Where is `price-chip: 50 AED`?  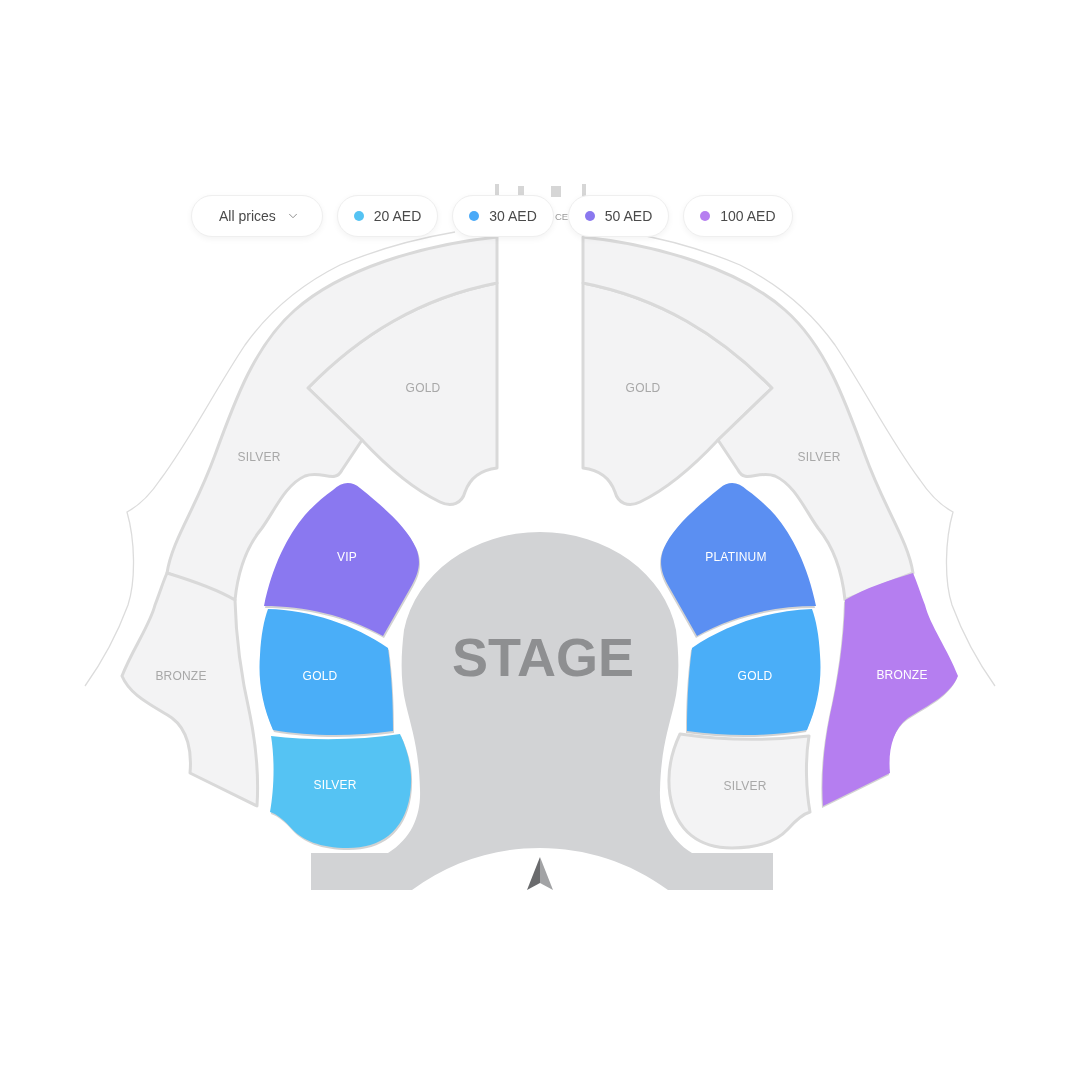
price-chip: 50 AED is located at coordinates (618, 216).